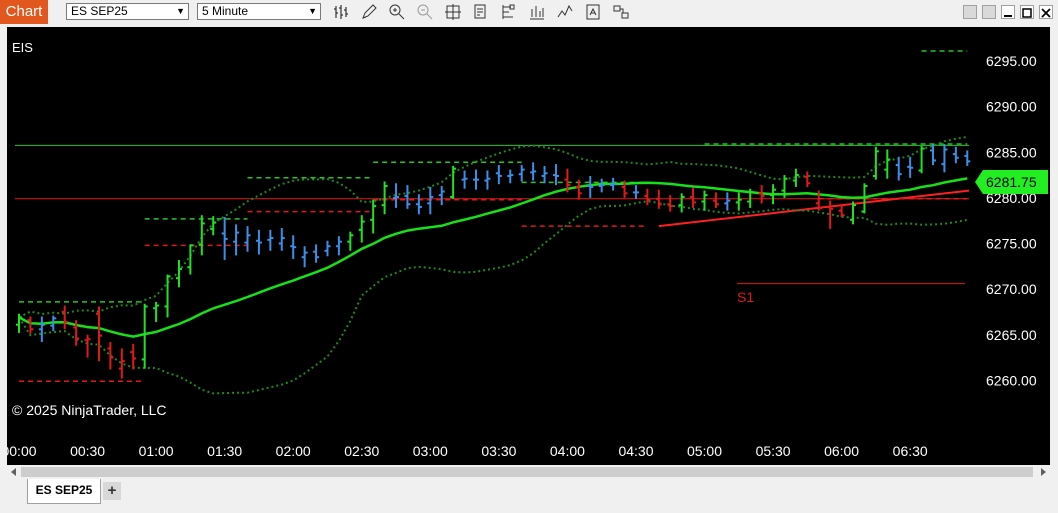 The image size is (1058, 513). Describe the element at coordinates (1011, 289) in the screenshot. I see `y-tick-label: 6270.00` at that location.